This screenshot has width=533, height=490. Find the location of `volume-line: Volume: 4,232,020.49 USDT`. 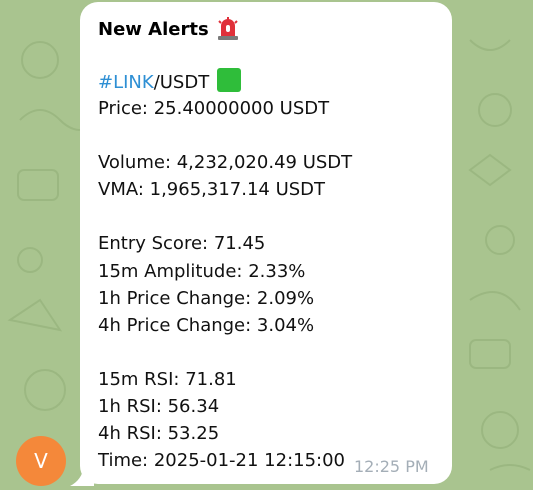

volume-line: Volume: 4,232,020.49 USDT is located at coordinates (225, 162).